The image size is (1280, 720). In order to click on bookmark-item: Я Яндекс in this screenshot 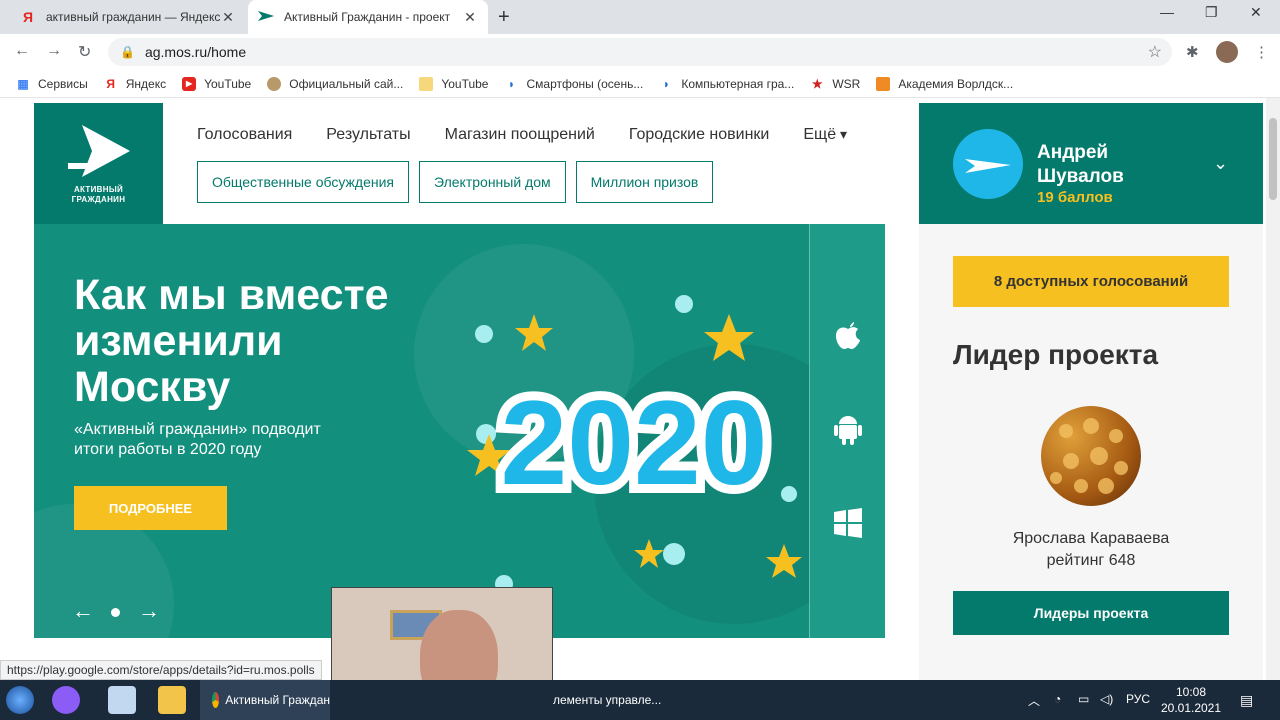, I will do `click(135, 84)`.